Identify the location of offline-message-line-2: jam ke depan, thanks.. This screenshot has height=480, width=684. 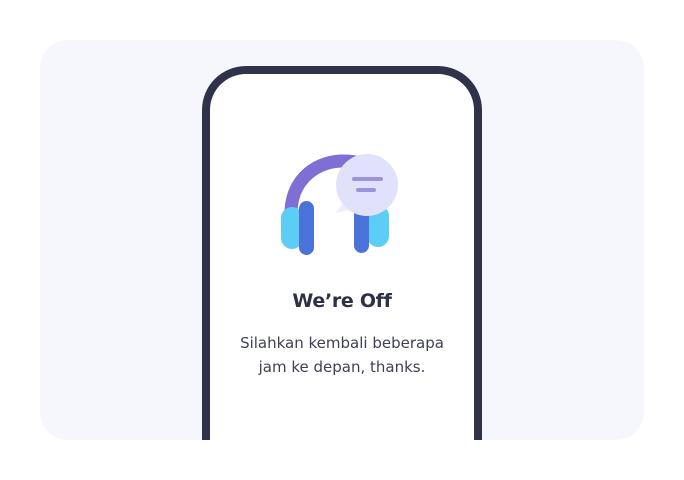
(342, 367).